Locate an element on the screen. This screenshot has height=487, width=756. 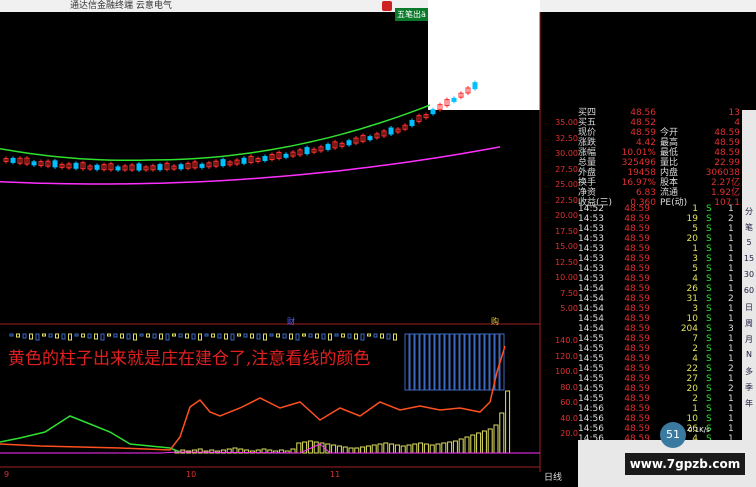
tick-row: 14:53 48.59 20 S 1 is located at coordinates (660, 239).